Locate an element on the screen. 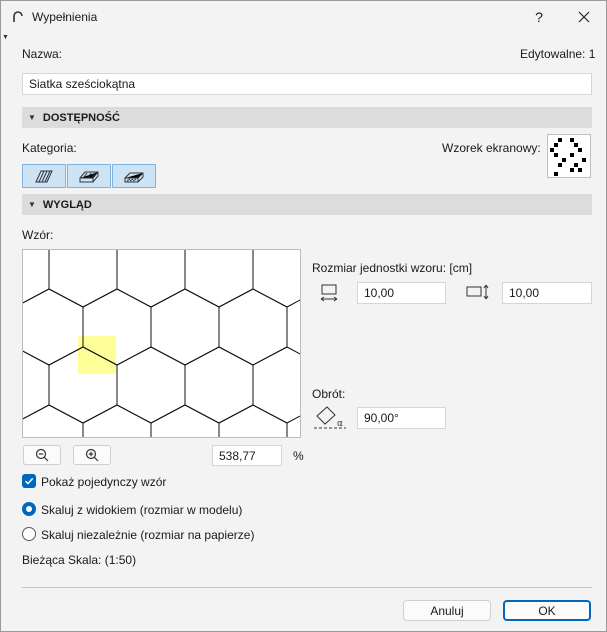  unit-size-label: Rozmiar jednostki wzoru: [cm] is located at coordinates (392, 268).